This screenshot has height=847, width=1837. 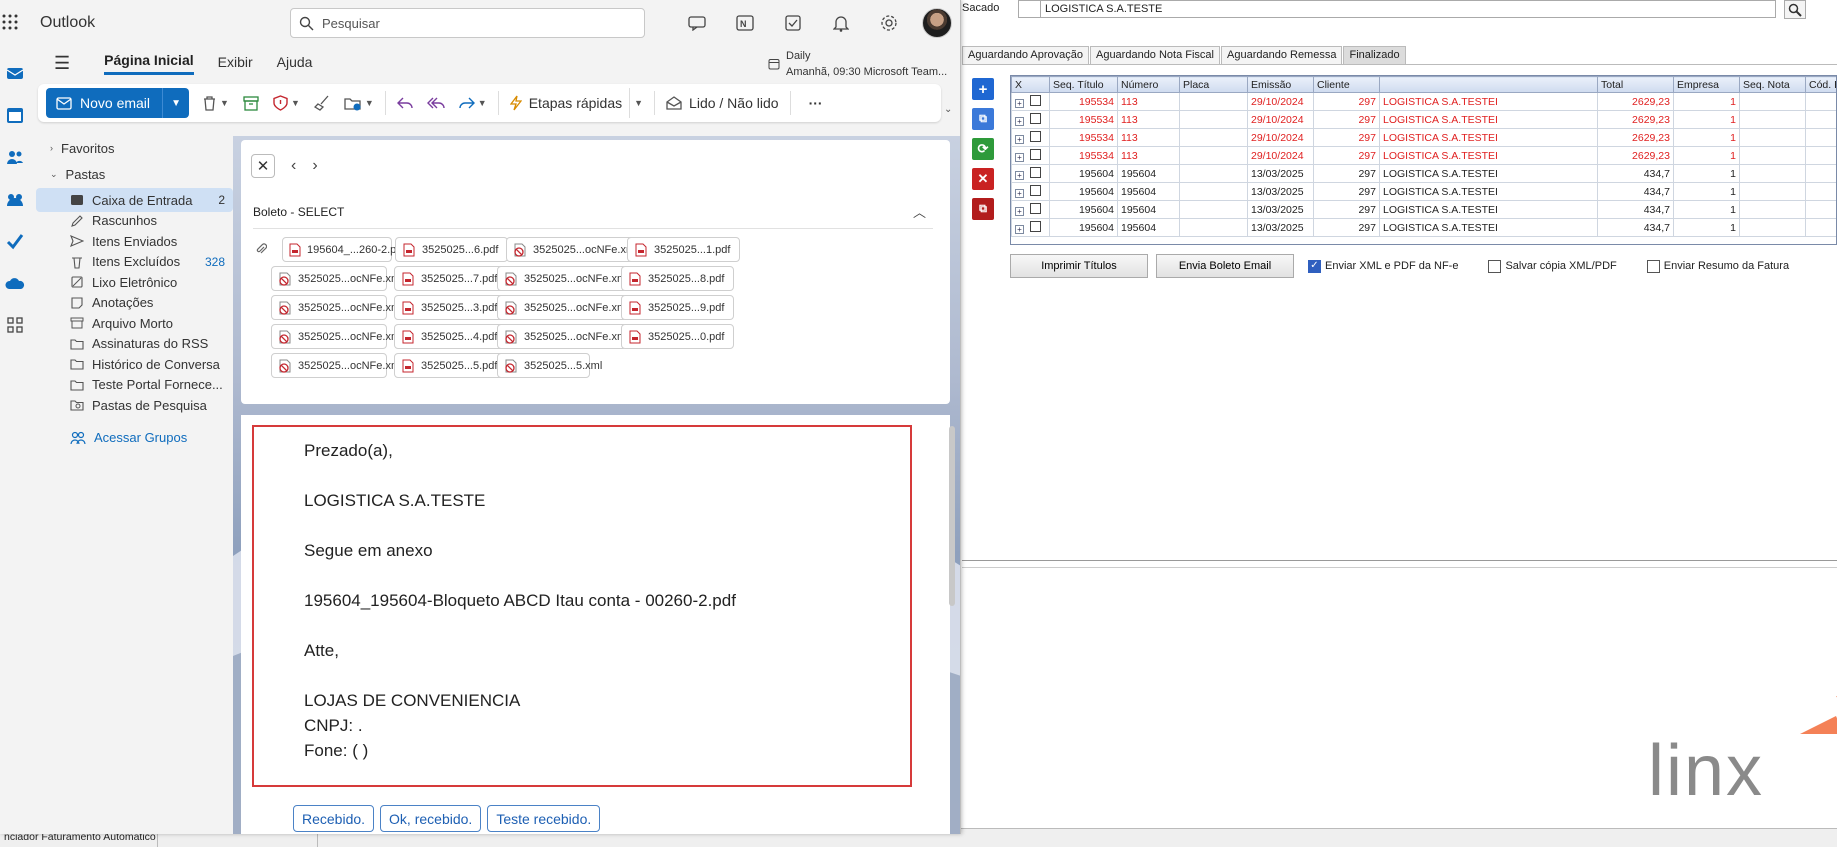 I want to click on erp-tab: Finalizado, so click(x=1374, y=55).